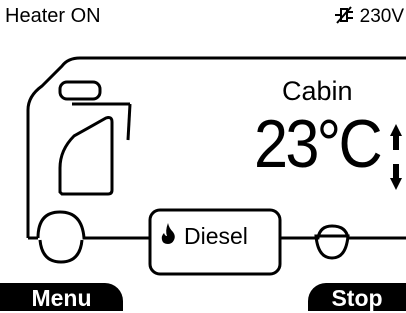  I want to click on fuel-source-box: Diesel, so click(204, 235).